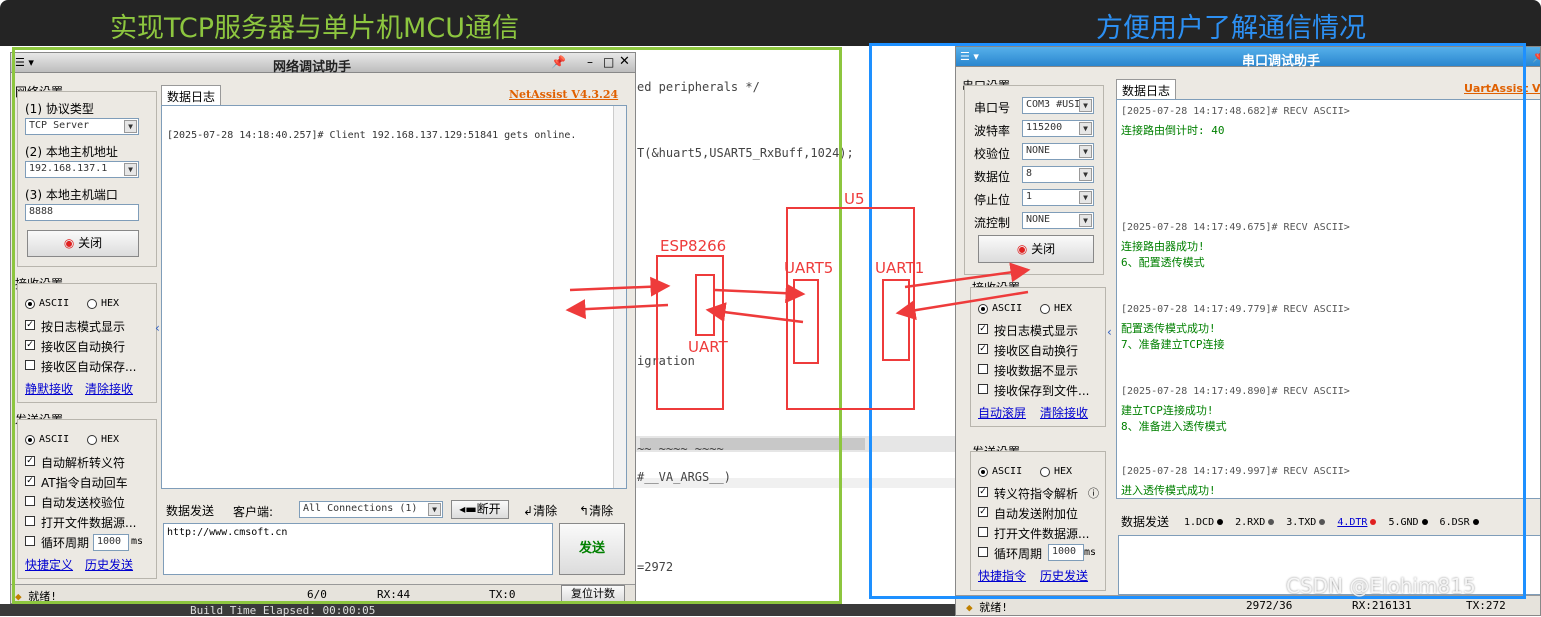 The width and height of the screenshot is (1541, 617). What do you see at coordinates (617, 309) in the screenshot?
I see `arrow-from-esp` at bounding box center [617, 309].